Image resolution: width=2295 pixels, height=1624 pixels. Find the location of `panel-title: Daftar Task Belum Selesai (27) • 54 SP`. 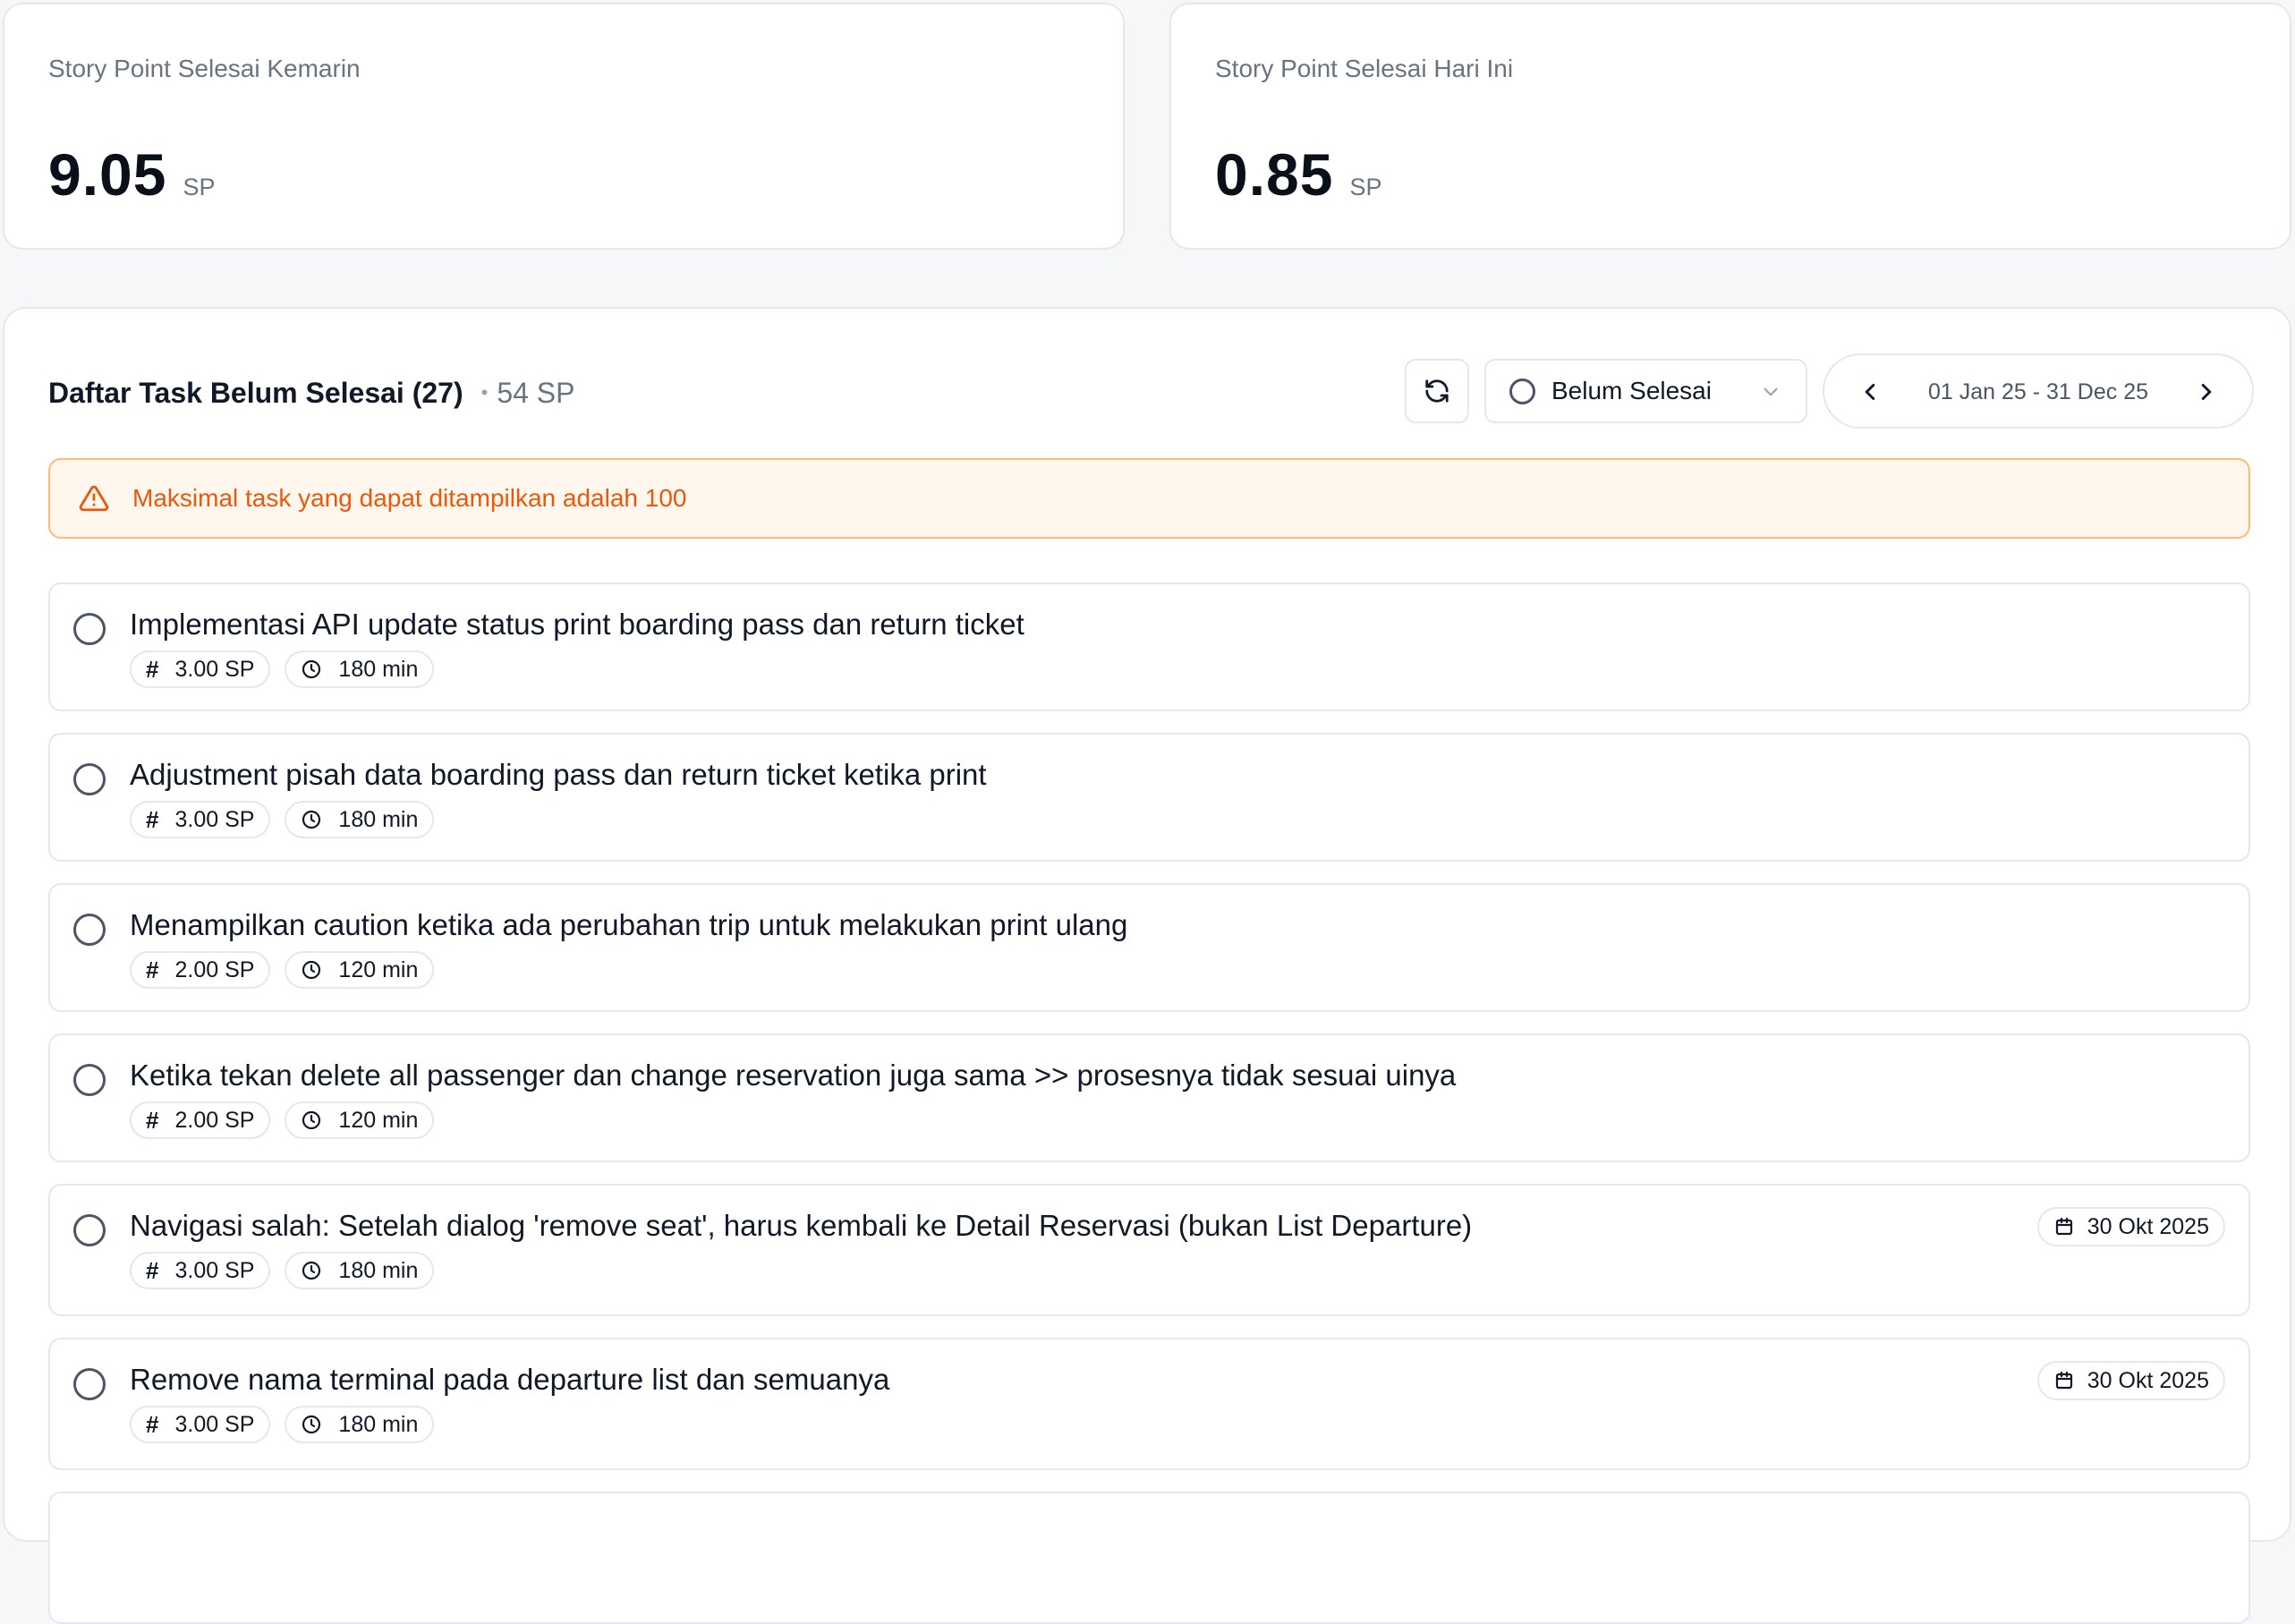

panel-title: Daftar Task Belum Selesai (27) • 54 SP is located at coordinates (311, 394).